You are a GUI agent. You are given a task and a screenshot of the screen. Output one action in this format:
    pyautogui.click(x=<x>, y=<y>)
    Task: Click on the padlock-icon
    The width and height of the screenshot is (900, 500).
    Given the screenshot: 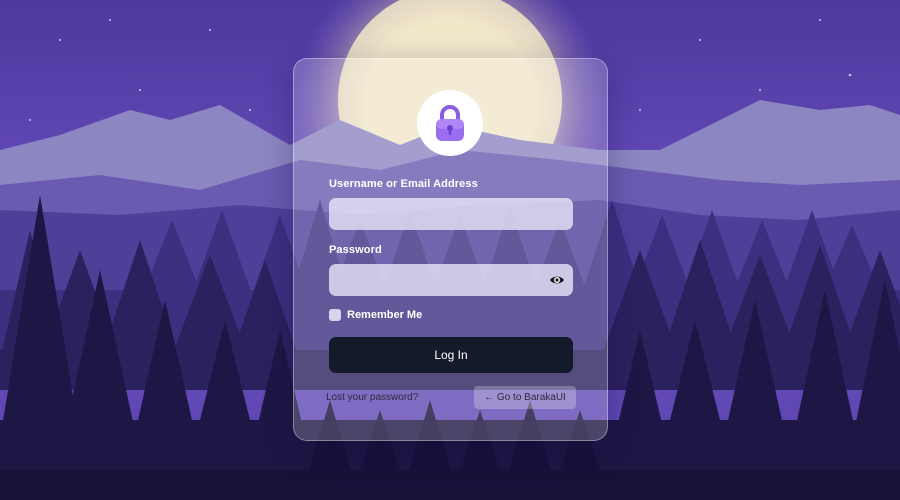 What is the action you would take?
    pyautogui.click(x=450, y=123)
    